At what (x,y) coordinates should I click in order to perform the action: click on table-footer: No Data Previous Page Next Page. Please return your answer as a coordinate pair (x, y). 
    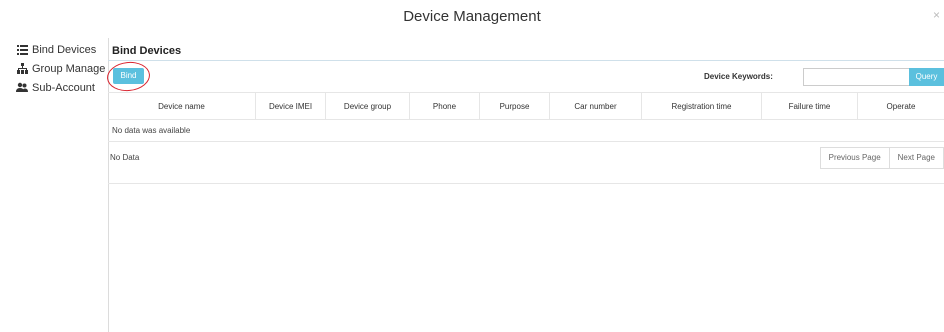
    Looking at the image, I should click on (526, 163).